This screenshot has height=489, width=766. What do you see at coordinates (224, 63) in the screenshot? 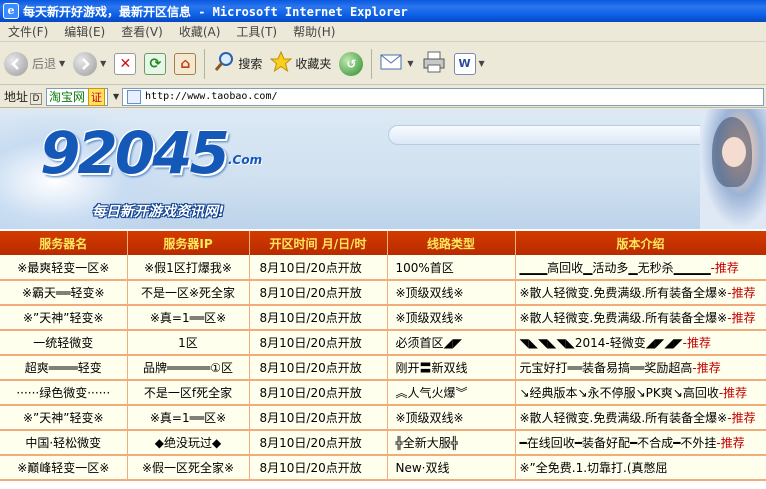
I see `search-icon` at bounding box center [224, 63].